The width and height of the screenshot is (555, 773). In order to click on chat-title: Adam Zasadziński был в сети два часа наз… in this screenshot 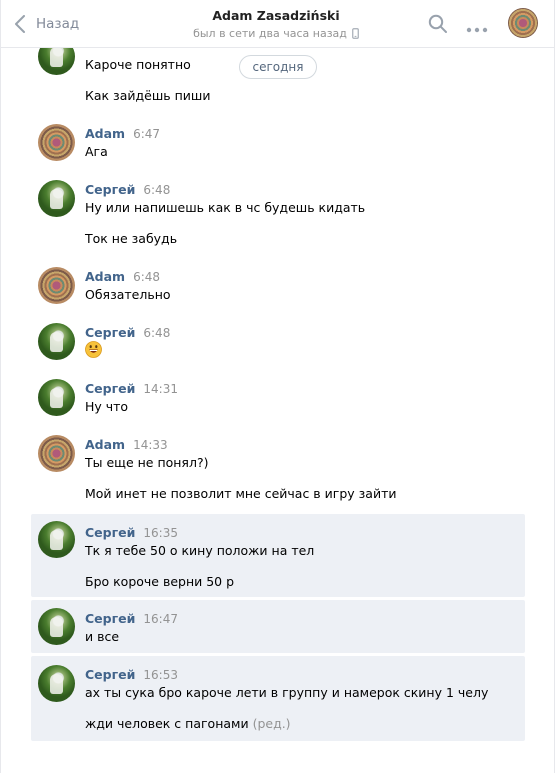, I will do `click(276, 24)`.